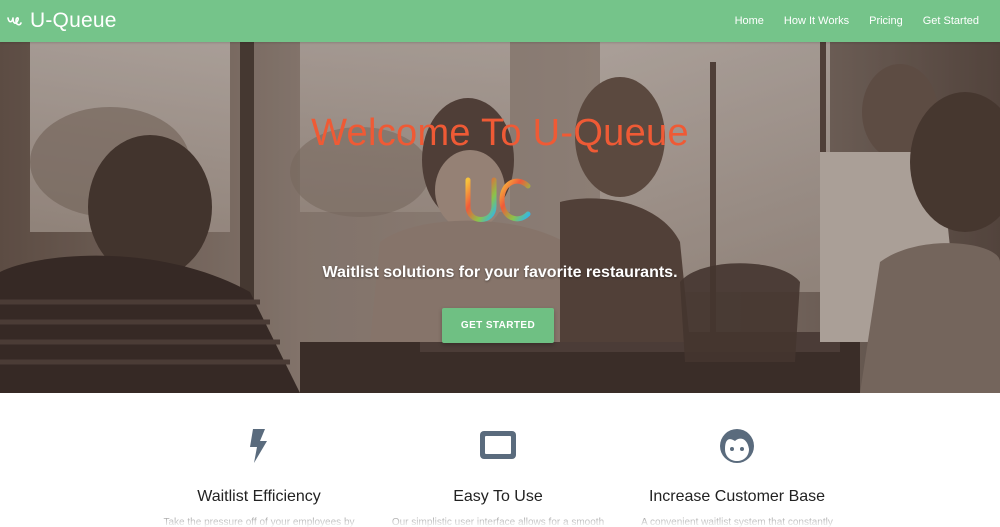 The width and height of the screenshot is (1000, 527). I want to click on nav-get-started: Get Started, so click(951, 21).